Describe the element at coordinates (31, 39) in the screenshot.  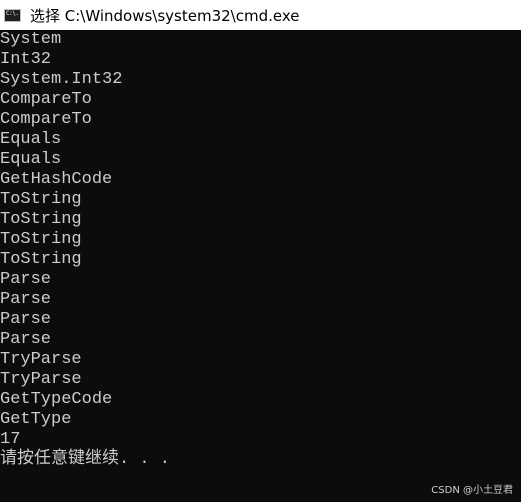
I see `console-line: System` at that location.